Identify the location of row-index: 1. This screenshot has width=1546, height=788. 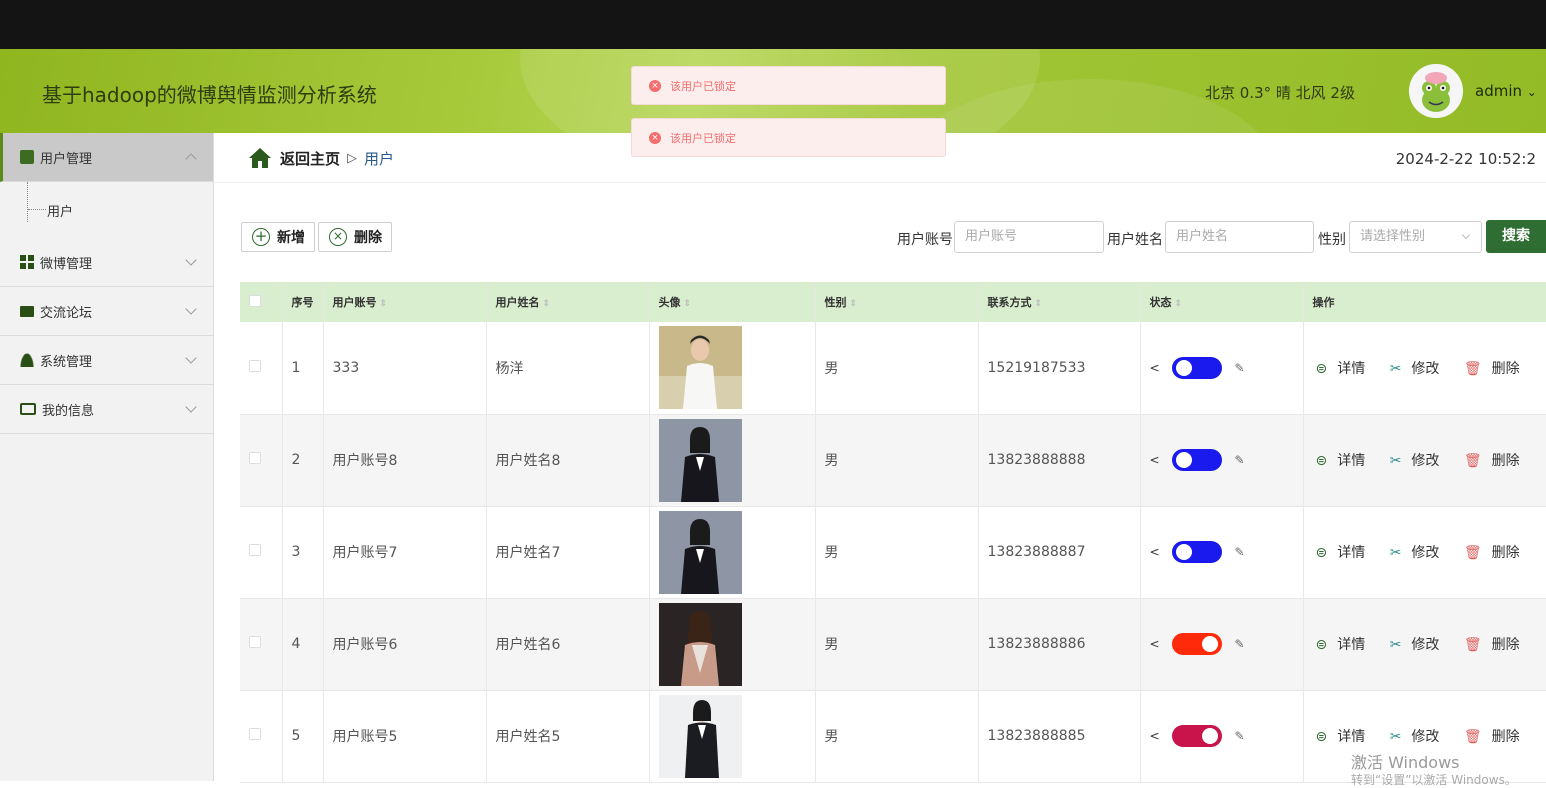
(303, 368).